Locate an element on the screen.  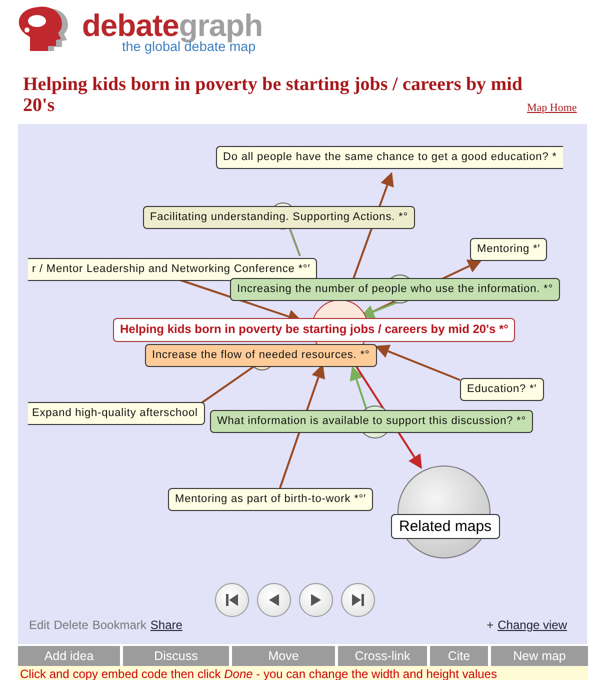
plus-sign: + is located at coordinates (490, 625).